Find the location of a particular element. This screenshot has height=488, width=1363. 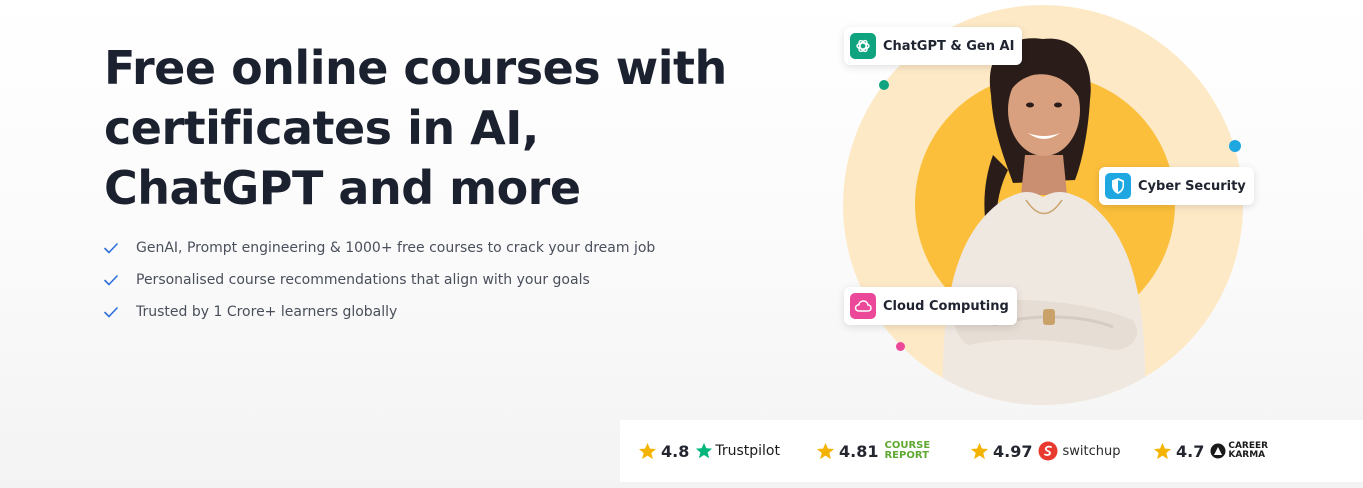

chip-label: Cloud Computing is located at coordinates (946, 306).